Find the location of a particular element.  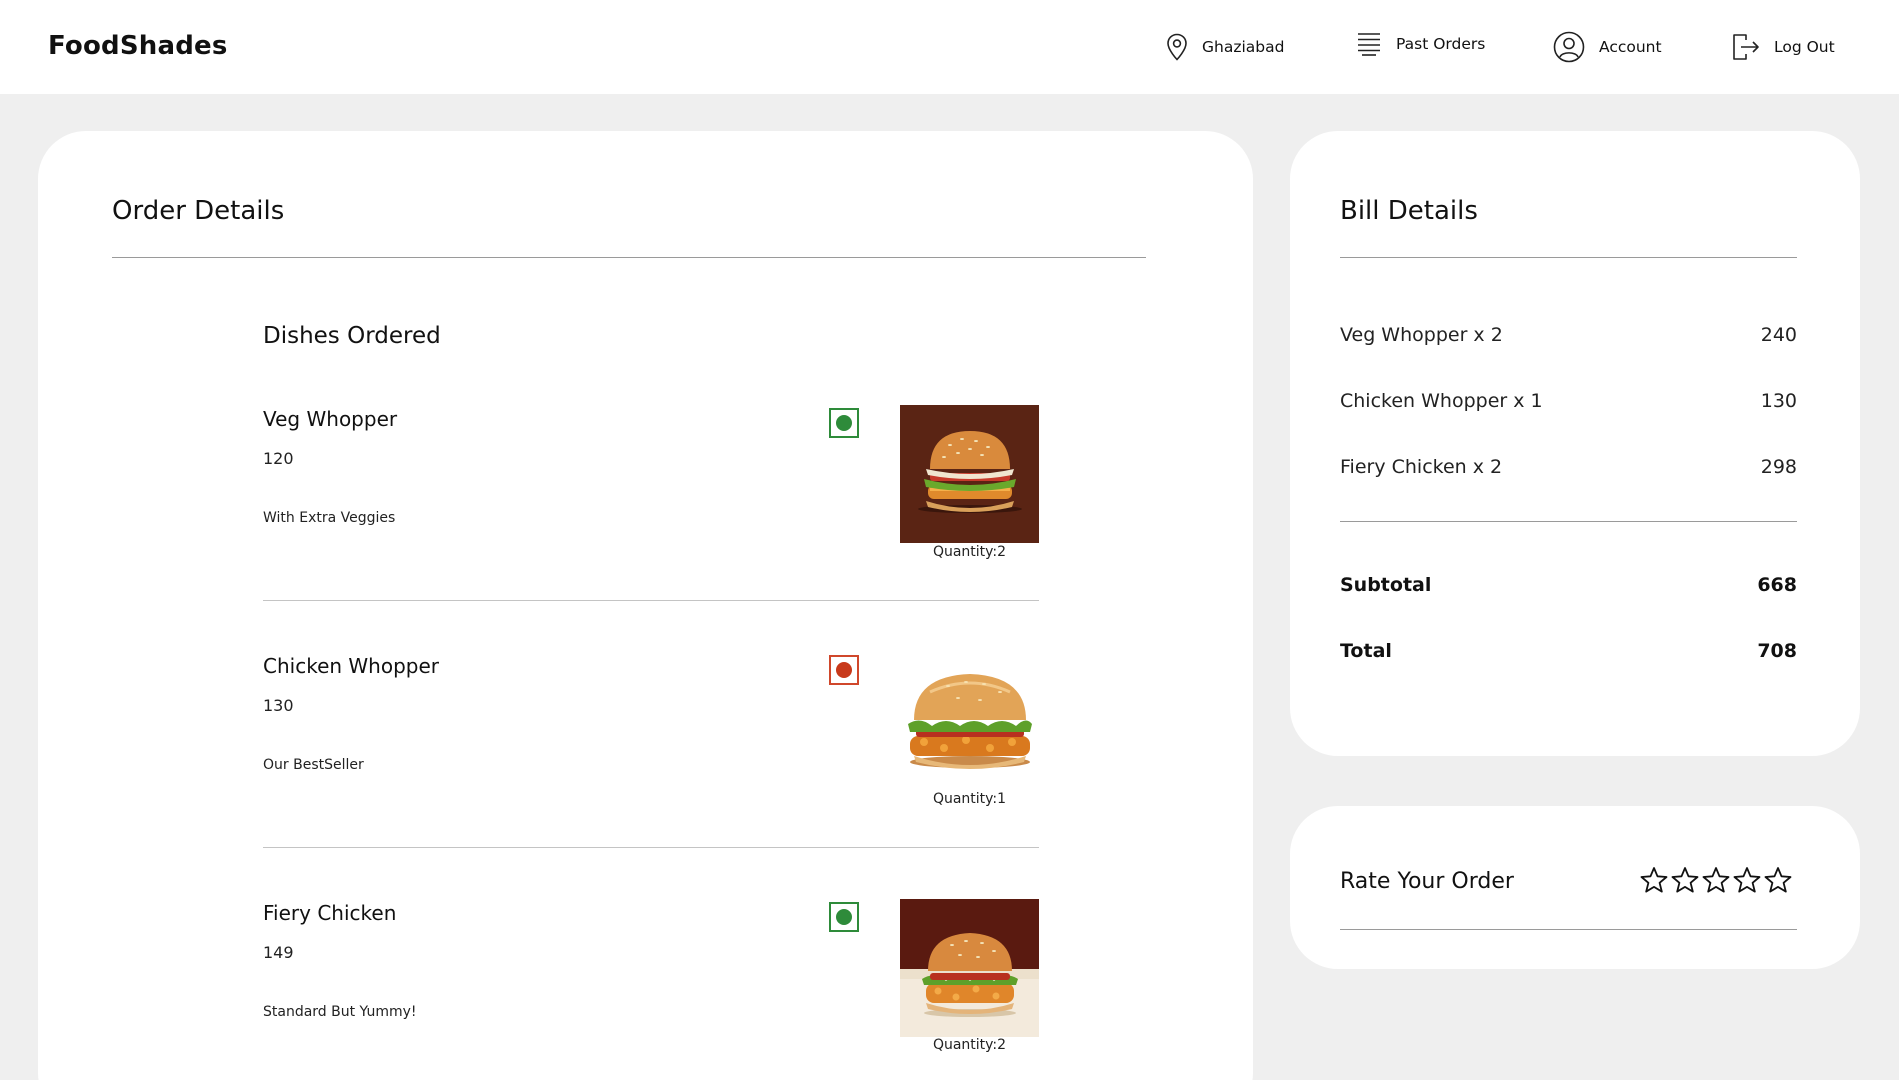

fiery-chicken-image is located at coordinates (969, 968).